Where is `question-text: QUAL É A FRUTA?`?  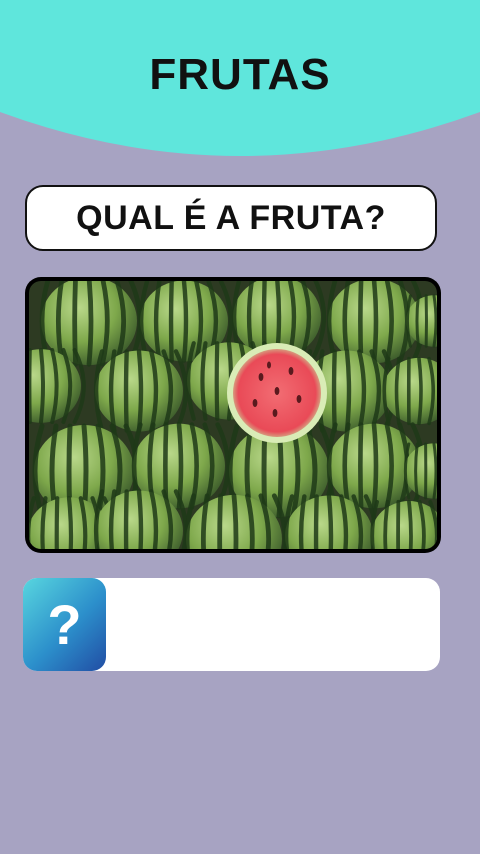 question-text: QUAL É A FRUTA? is located at coordinates (231, 217).